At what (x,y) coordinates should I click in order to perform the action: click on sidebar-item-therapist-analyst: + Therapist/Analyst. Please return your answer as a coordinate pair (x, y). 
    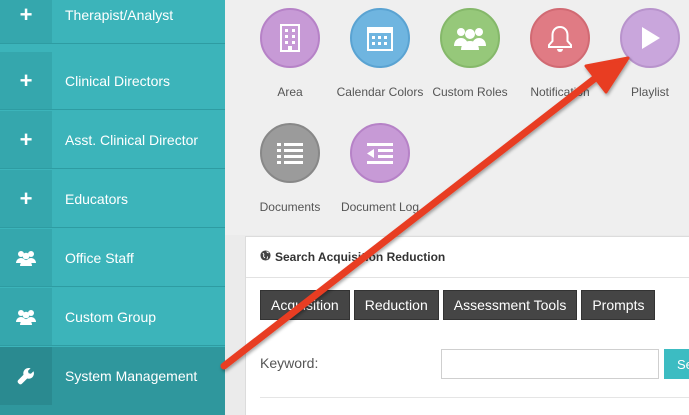
    Looking at the image, I should click on (112, 22).